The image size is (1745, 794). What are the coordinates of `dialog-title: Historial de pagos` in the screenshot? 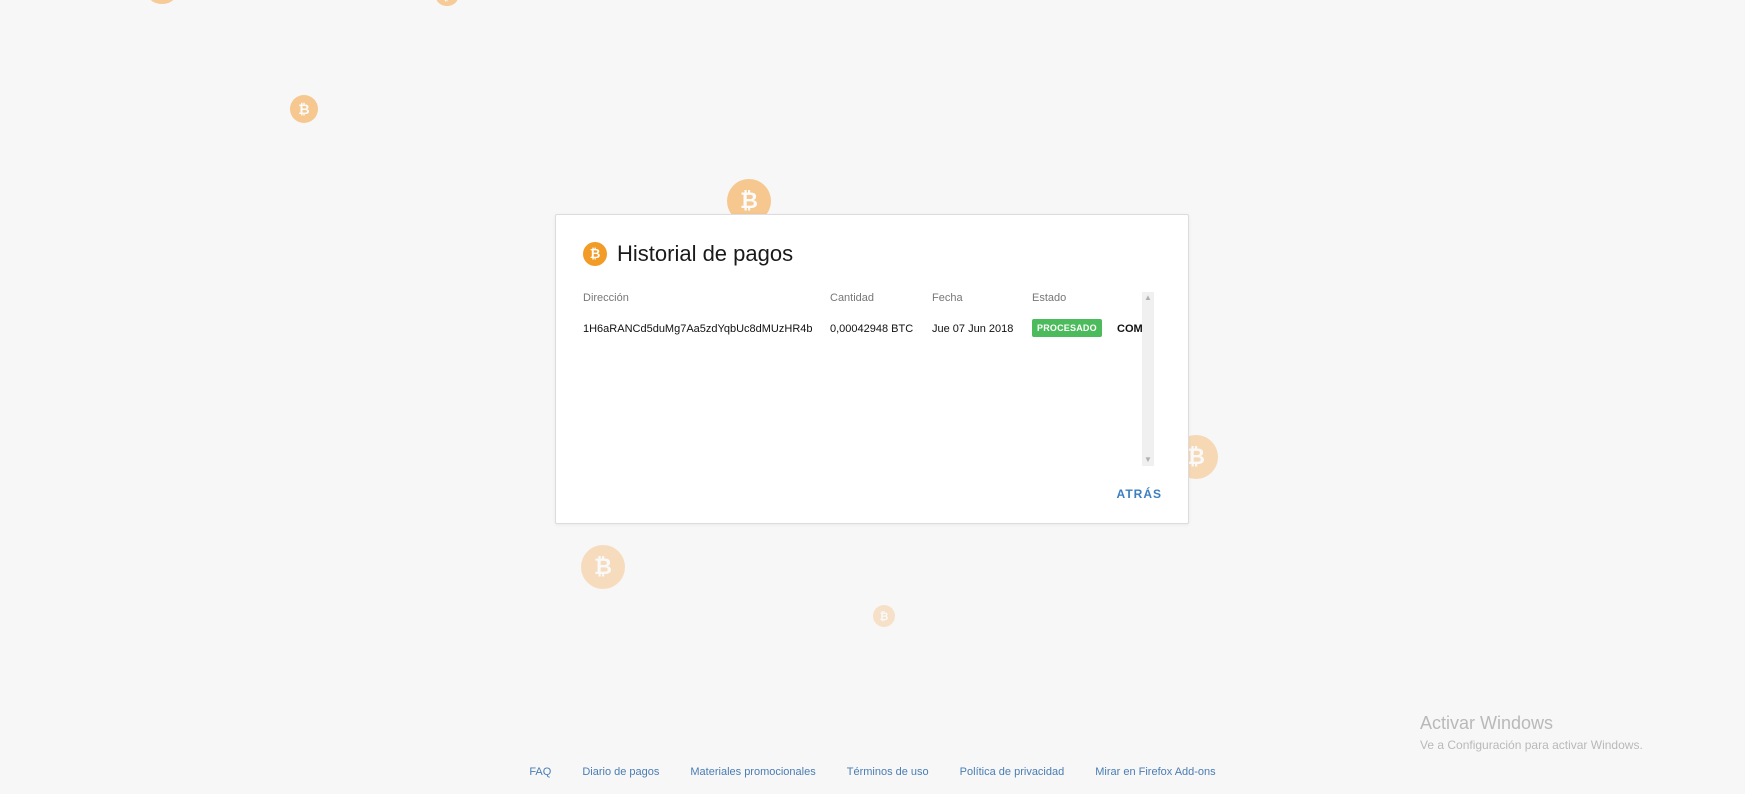 It's located at (705, 253).